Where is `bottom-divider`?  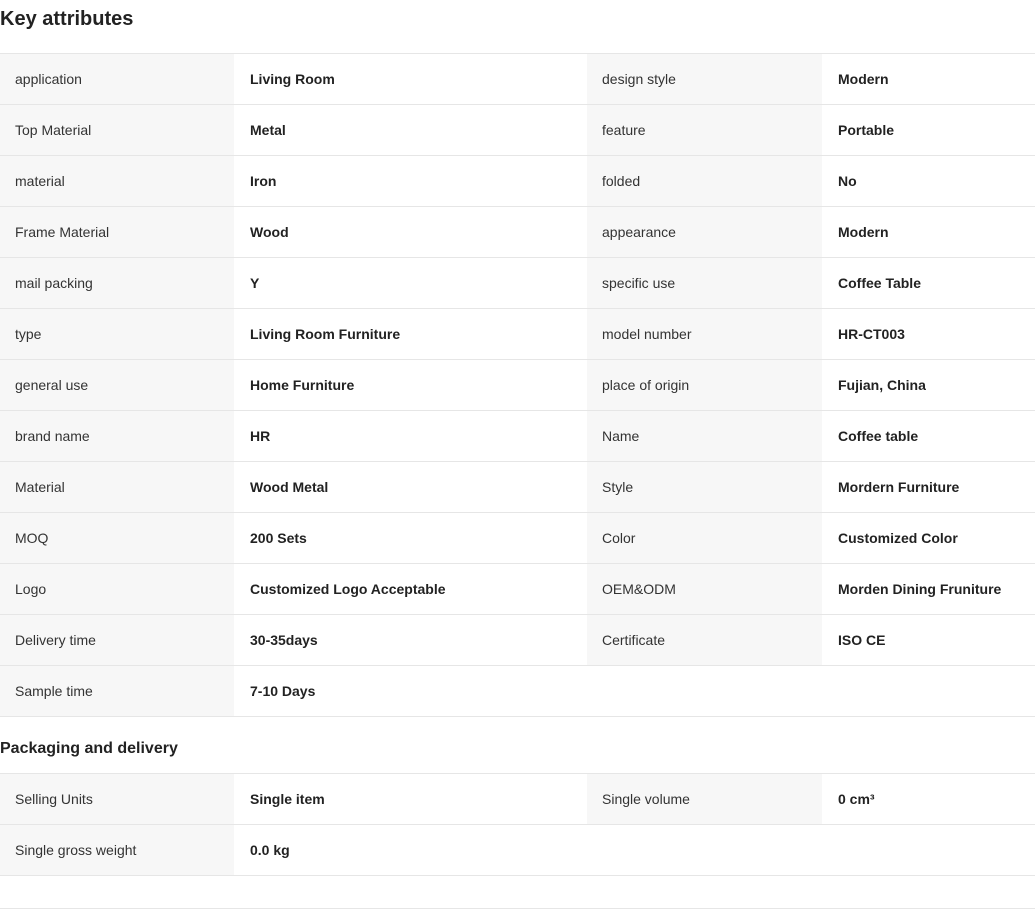 bottom-divider is located at coordinates (517, 908).